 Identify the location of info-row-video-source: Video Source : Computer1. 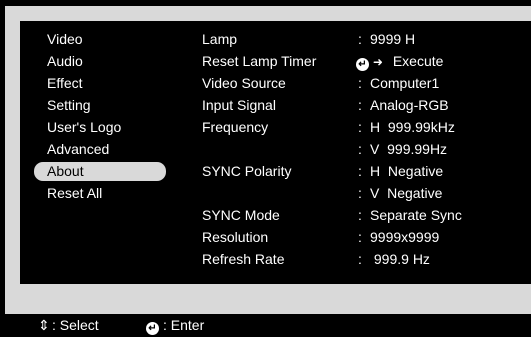
(357, 83).